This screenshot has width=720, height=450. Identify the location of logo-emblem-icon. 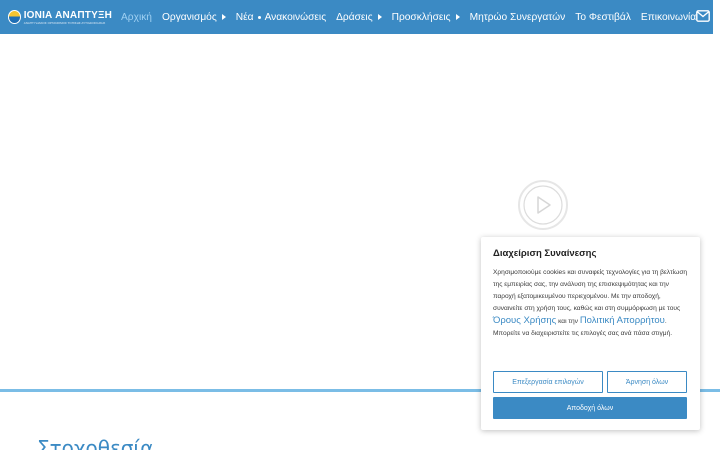
(14, 17).